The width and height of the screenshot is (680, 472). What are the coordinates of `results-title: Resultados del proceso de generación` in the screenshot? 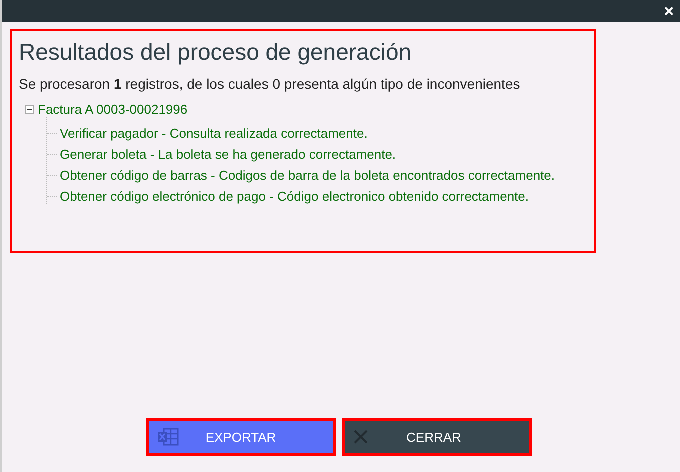 It's located at (216, 52).